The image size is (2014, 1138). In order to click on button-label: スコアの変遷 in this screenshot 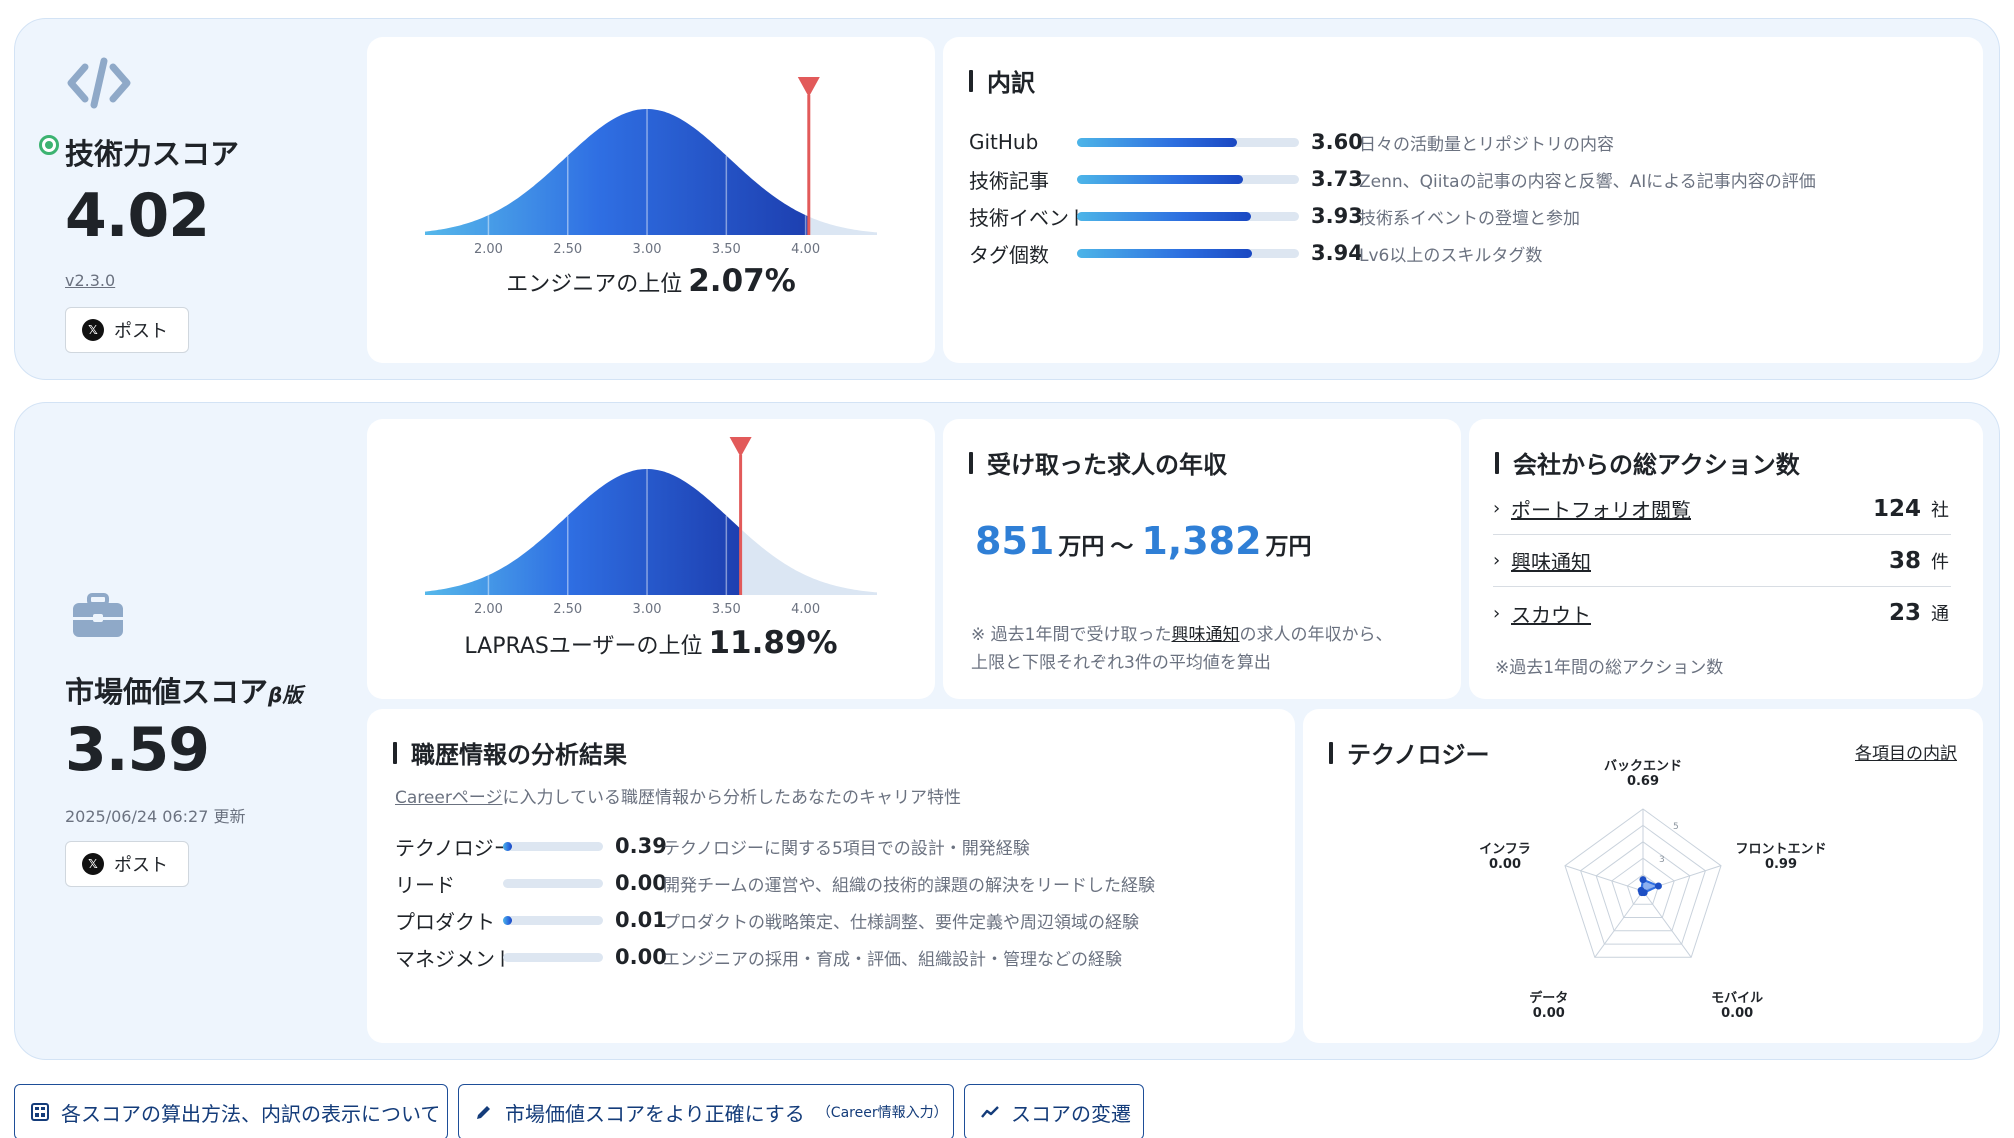, I will do `click(1071, 1113)`.